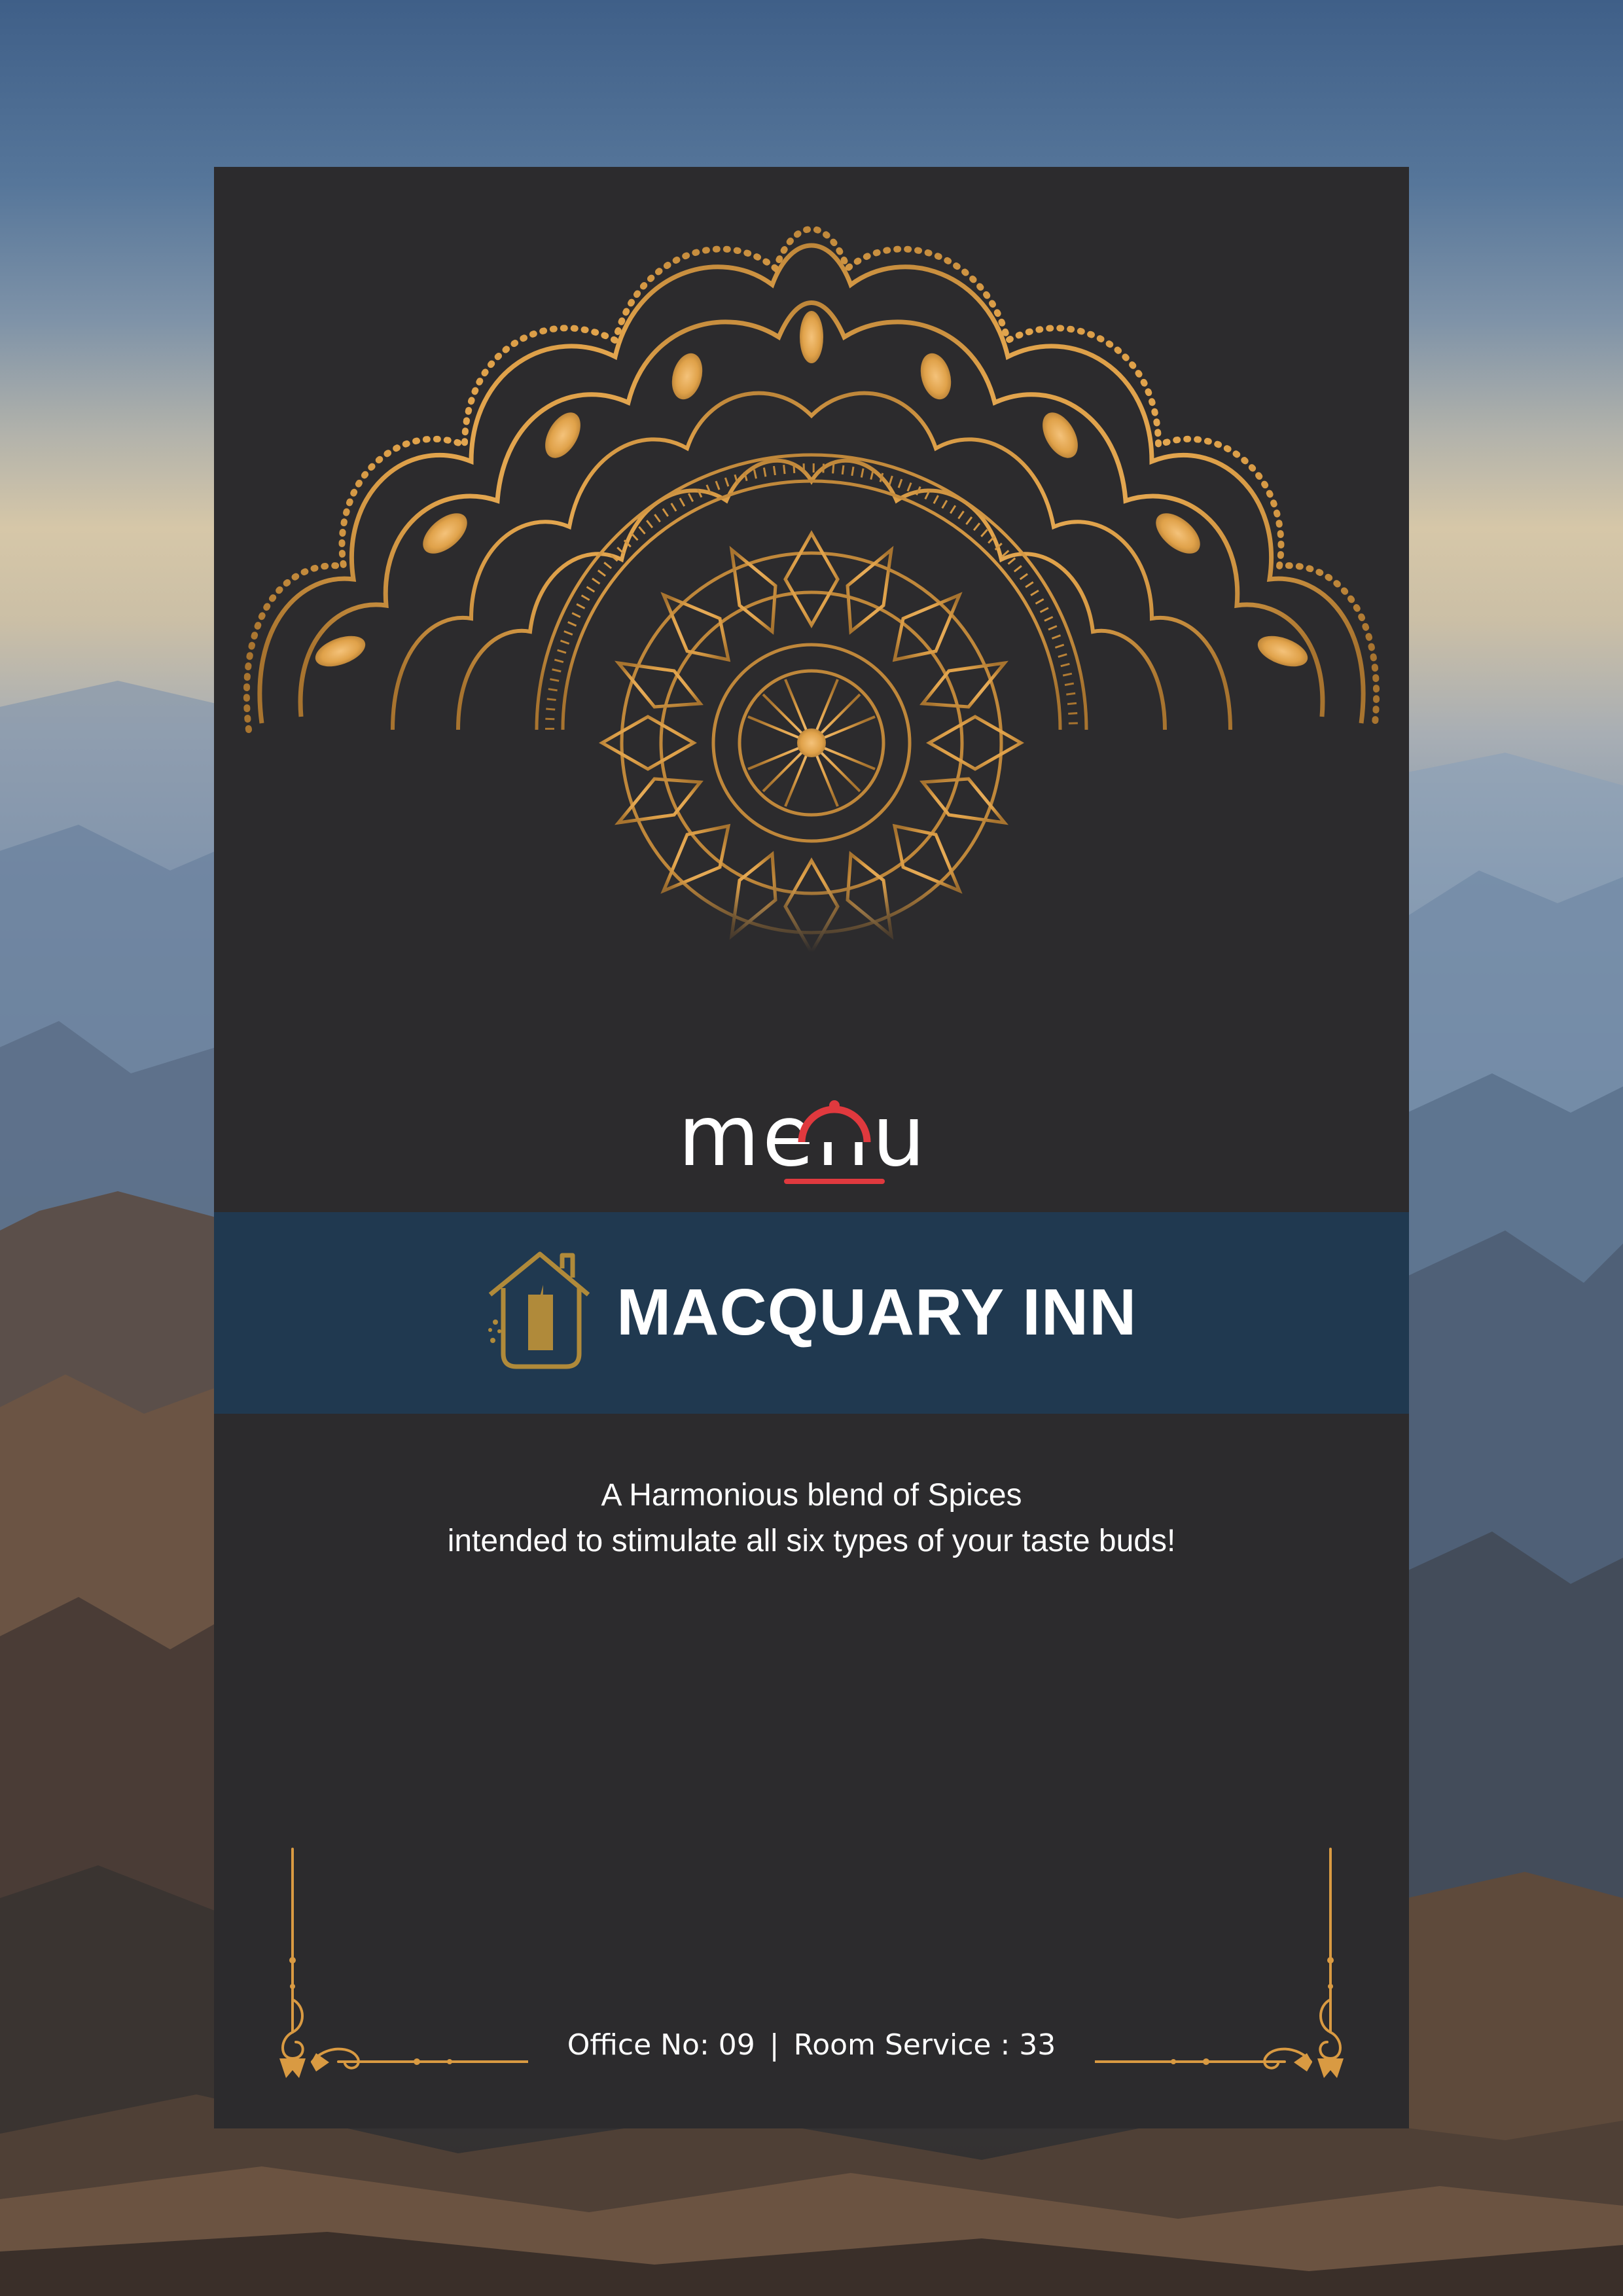 The height and width of the screenshot is (2296, 1623). I want to click on menu-logo: menu, so click(801, 1136).